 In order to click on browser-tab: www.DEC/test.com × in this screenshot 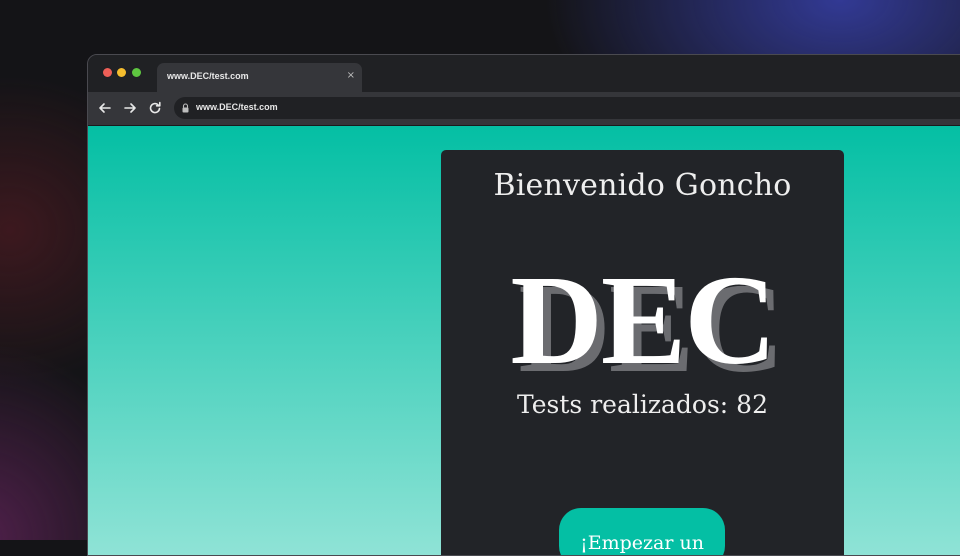, I will do `click(259, 77)`.